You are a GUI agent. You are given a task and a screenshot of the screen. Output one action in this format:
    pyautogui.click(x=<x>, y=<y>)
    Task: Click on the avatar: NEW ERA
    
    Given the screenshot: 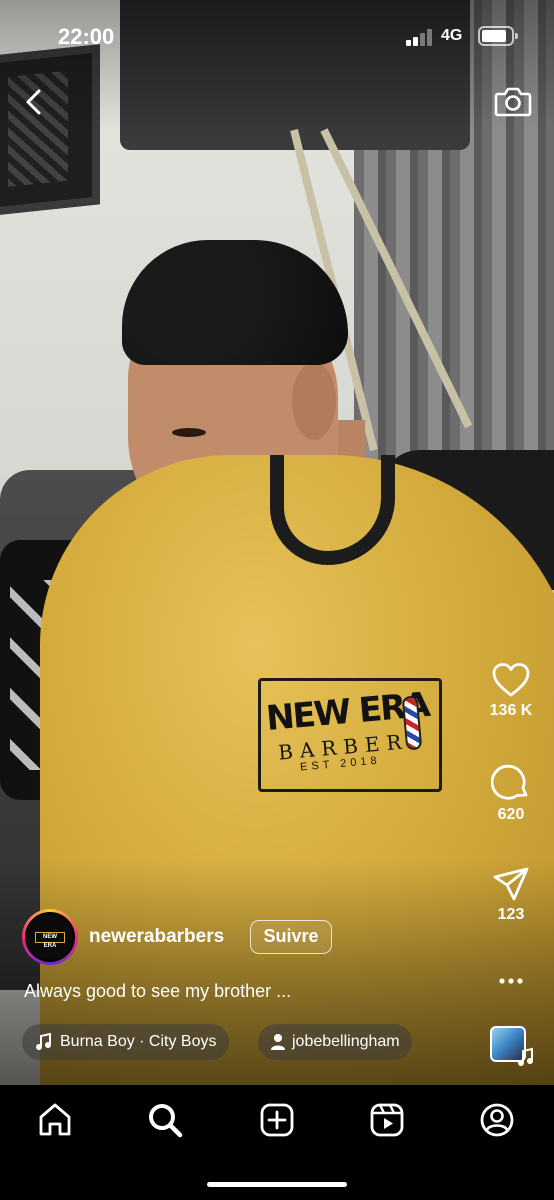 What is the action you would take?
    pyautogui.click(x=50, y=937)
    